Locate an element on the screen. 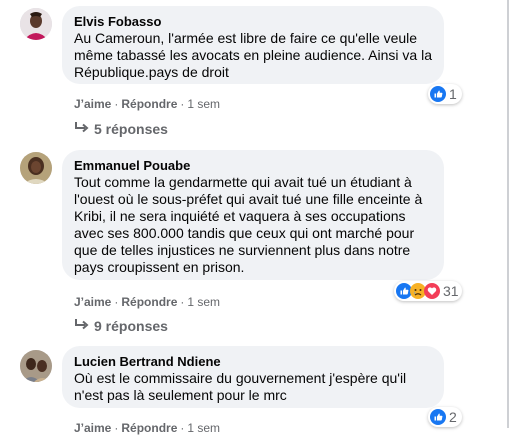 The image size is (509, 436). reaction-summary: 31 is located at coordinates (428, 291).